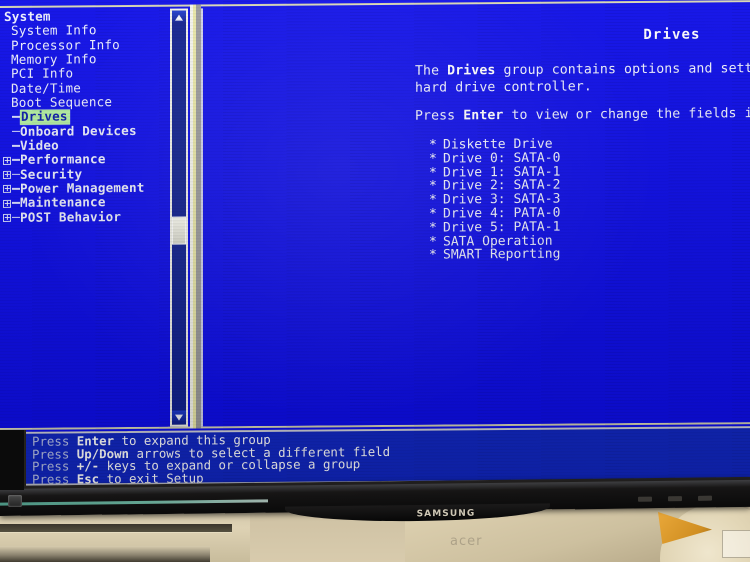 This screenshot has height=562, width=750. What do you see at coordinates (466, 541) in the screenshot?
I see `acer-brand-label: acer` at bounding box center [466, 541].